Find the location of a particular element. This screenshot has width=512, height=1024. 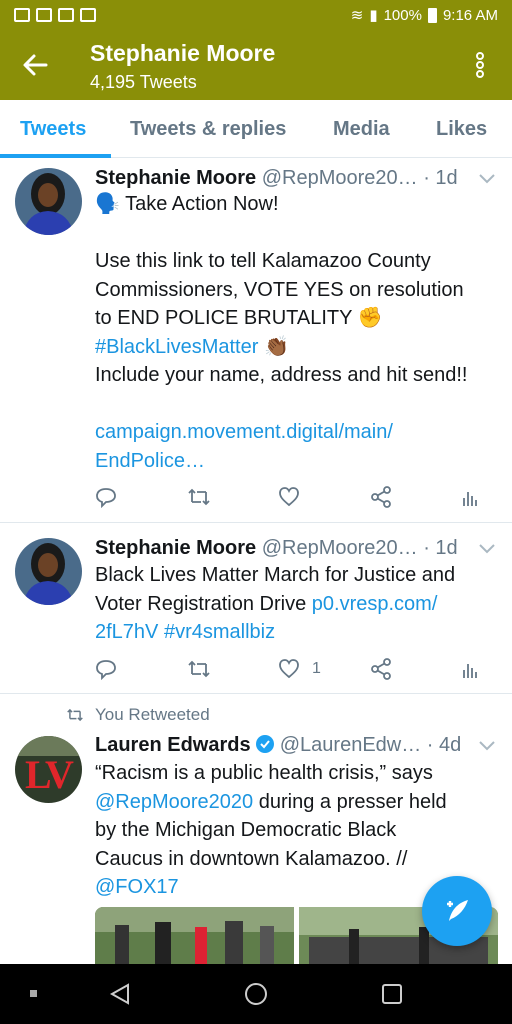

tweet-line: Use this link to tell Kalamazoo County is located at coordinates (263, 261).